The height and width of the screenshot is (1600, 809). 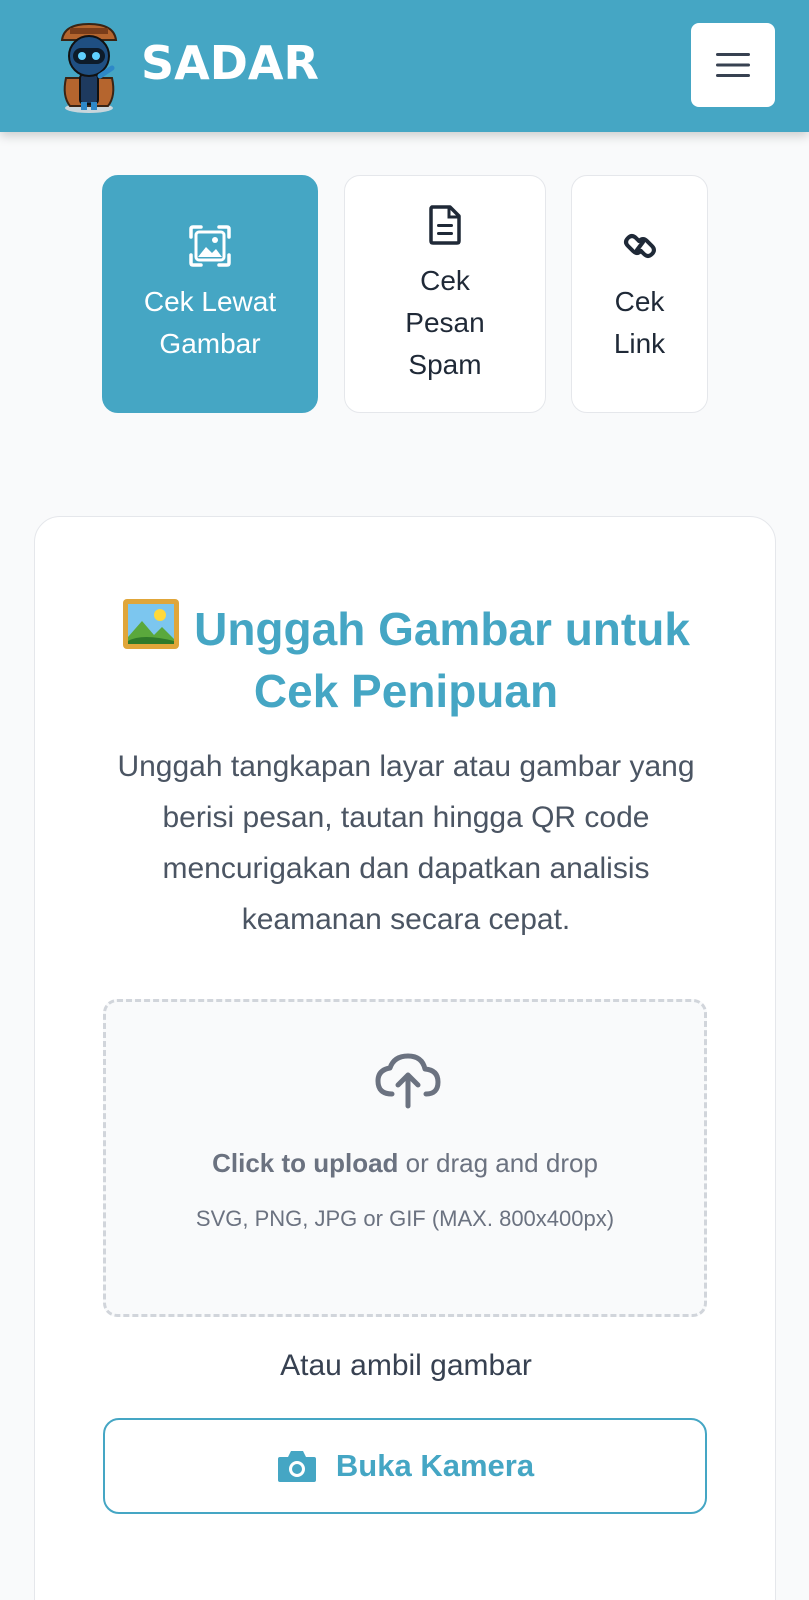 I want to click on card-title: Unggah Gambar untuk Cek Penipuan, so click(x=406, y=658).